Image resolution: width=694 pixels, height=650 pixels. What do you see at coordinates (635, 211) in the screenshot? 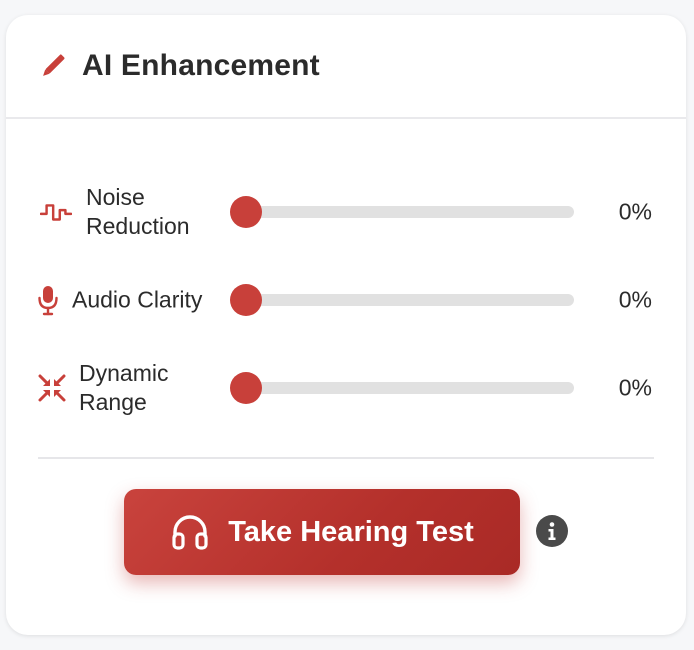
I see `noise-reduction-value: 0%` at bounding box center [635, 211].